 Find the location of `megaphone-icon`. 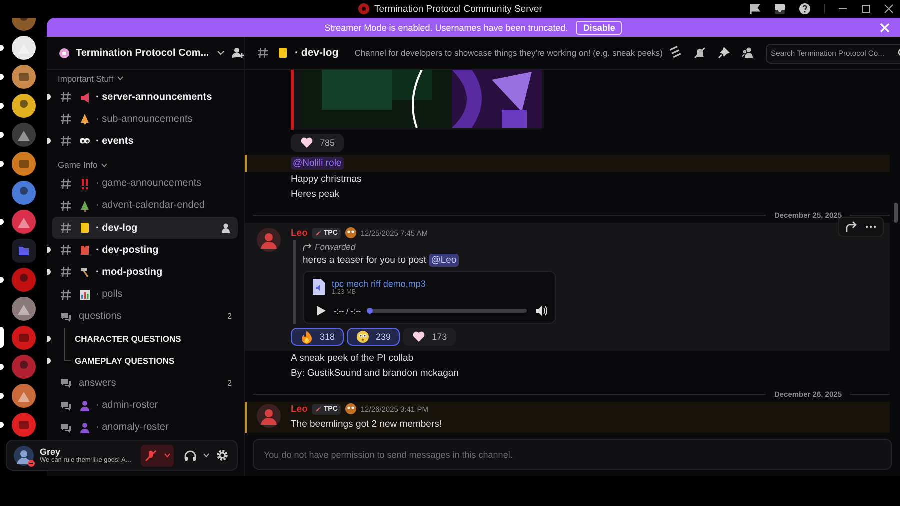

megaphone-icon is located at coordinates (85, 97).